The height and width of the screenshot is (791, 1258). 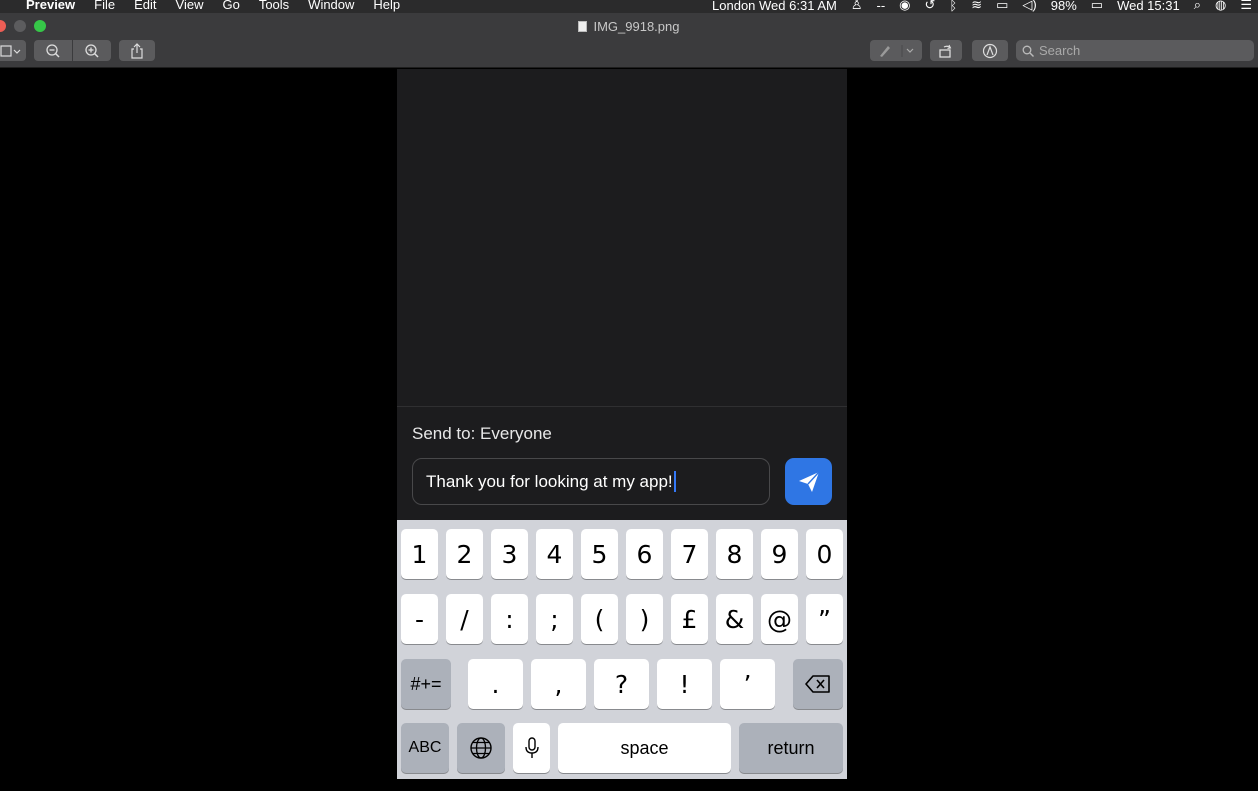 What do you see at coordinates (386, 6) in the screenshot?
I see `menu-help: Help` at bounding box center [386, 6].